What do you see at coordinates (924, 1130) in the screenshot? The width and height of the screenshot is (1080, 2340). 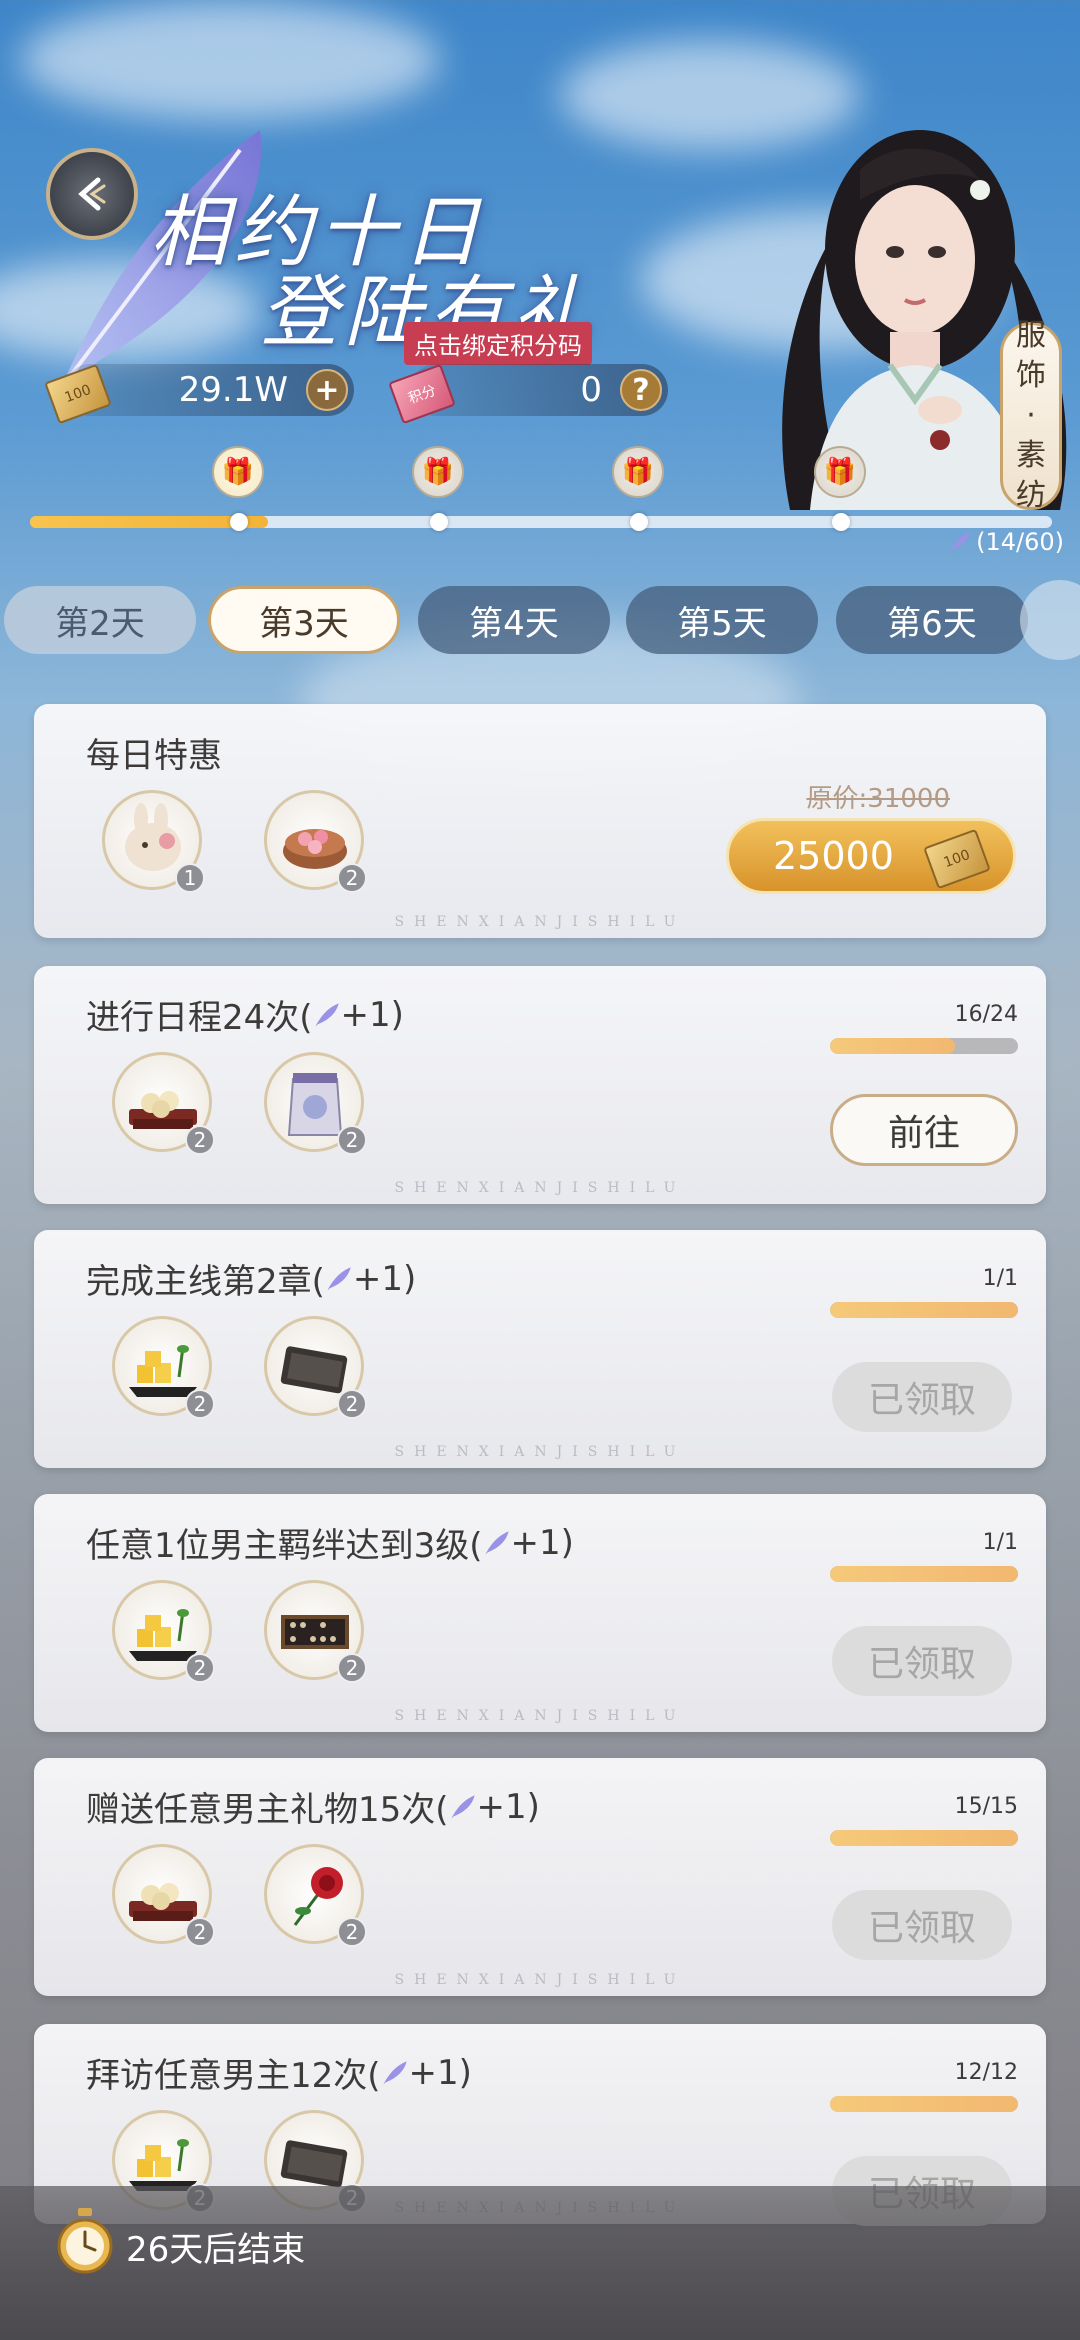 I see `go-button: 前往` at bounding box center [924, 1130].